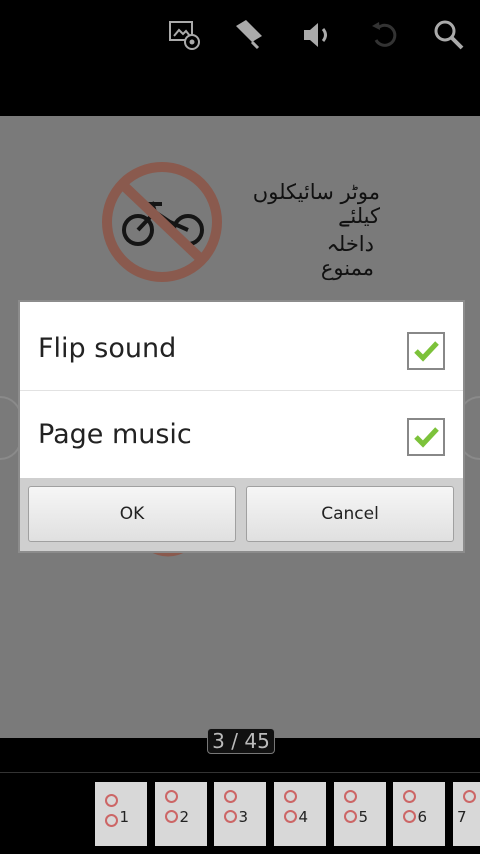  I want to click on thumbnail-number: 4, so click(303, 817).